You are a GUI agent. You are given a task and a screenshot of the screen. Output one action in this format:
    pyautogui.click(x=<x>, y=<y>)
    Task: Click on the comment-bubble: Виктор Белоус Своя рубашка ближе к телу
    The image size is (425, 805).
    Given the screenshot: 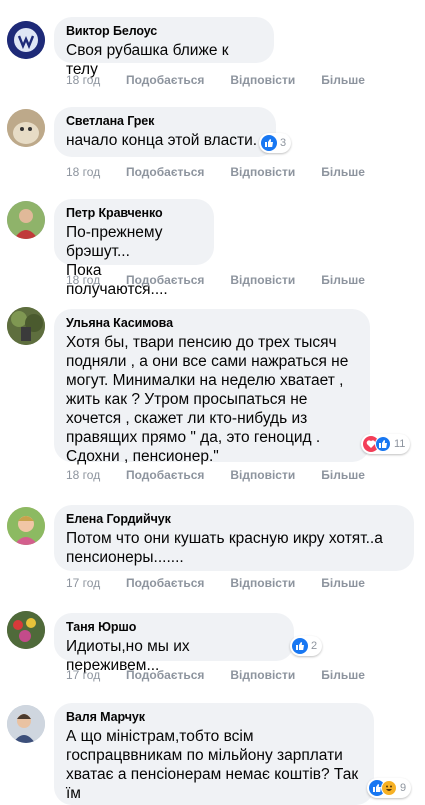 What is the action you would take?
    pyautogui.click(x=164, y=47)
    